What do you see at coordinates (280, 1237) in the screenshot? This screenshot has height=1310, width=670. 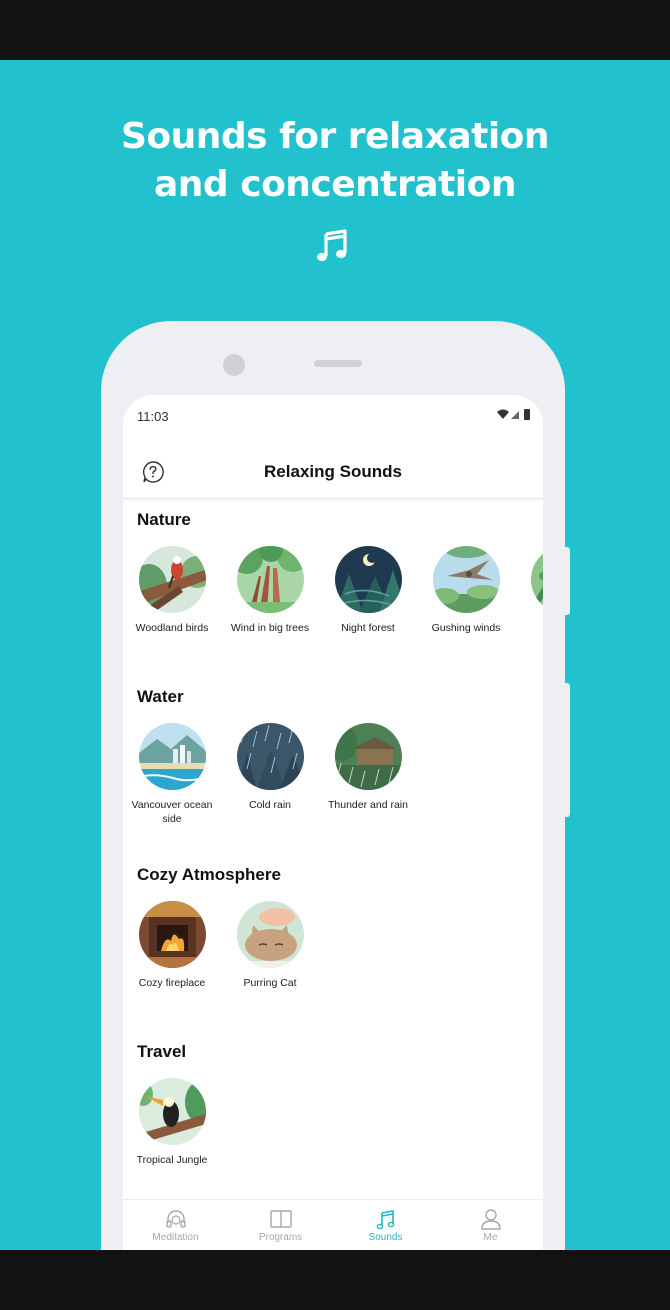 I see `tab-label: Programs` at bounding box center [280, 1237].